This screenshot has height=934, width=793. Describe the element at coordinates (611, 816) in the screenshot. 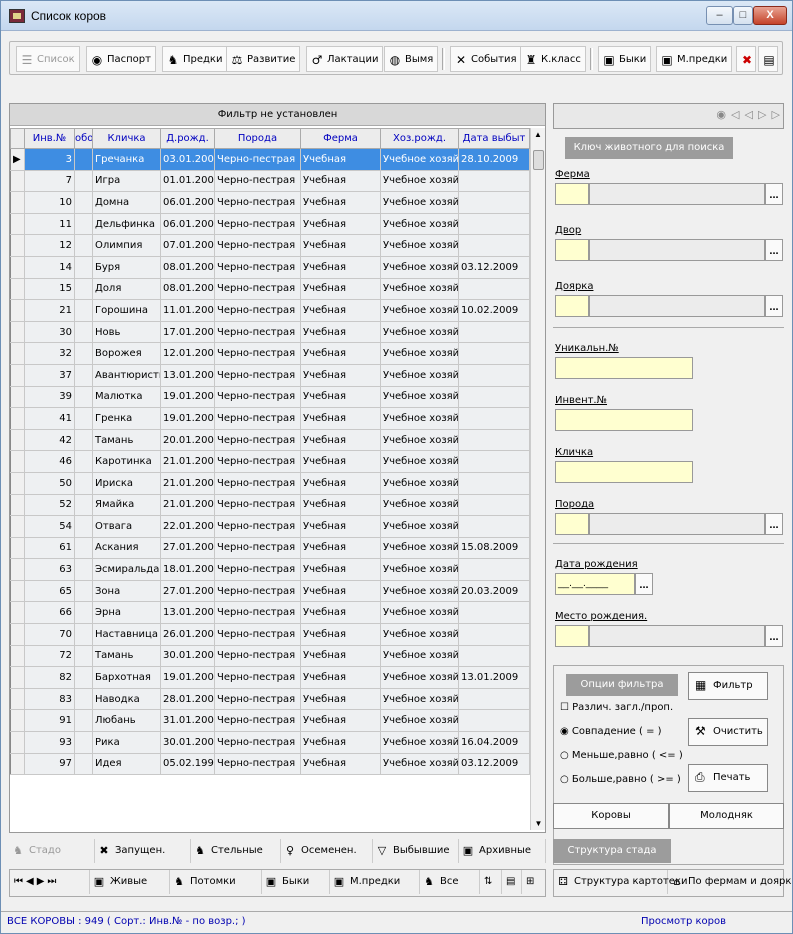

I see `tab-cows: Коровы` at that location.